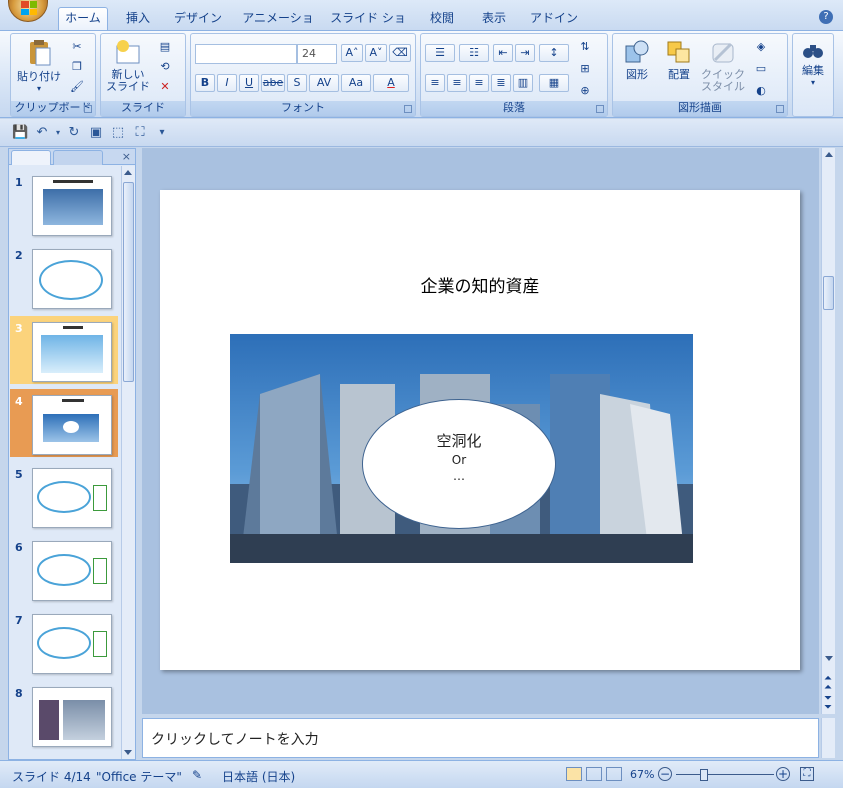  What do you see at coordinates (74, 133) in the screenshot?
I see `redo-icon: ↻` at bounding box center [74, 133].